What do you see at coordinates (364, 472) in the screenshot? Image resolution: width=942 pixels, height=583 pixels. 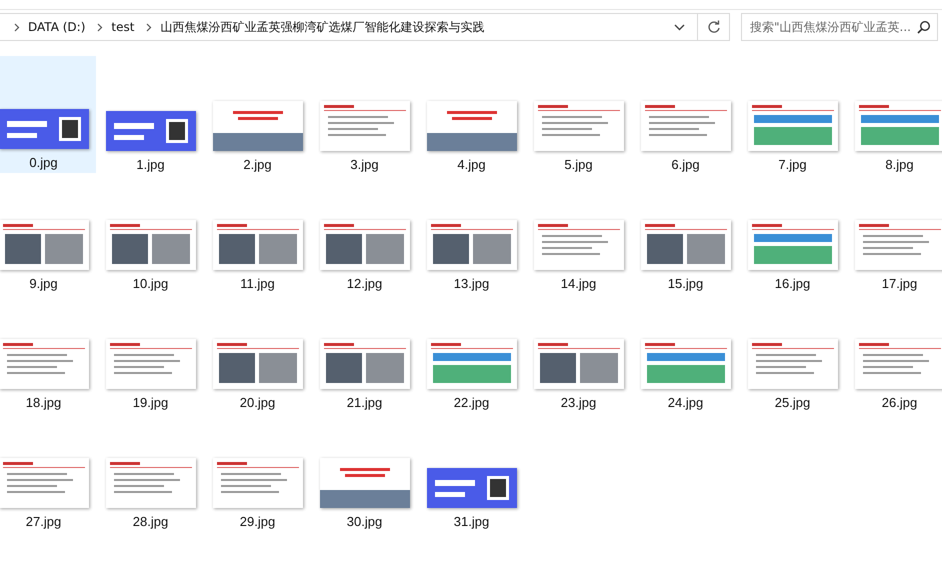 I see `file-item: 30.jpg` at bounding box center [364, 472].